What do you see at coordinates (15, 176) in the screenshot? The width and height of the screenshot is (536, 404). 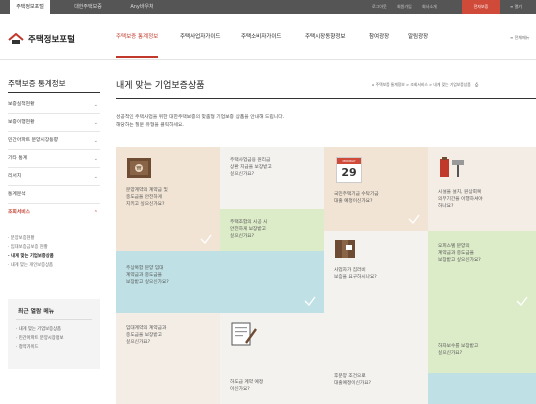 I see `sidebar-item-label: 리서치` at bounding box center [15, 176].